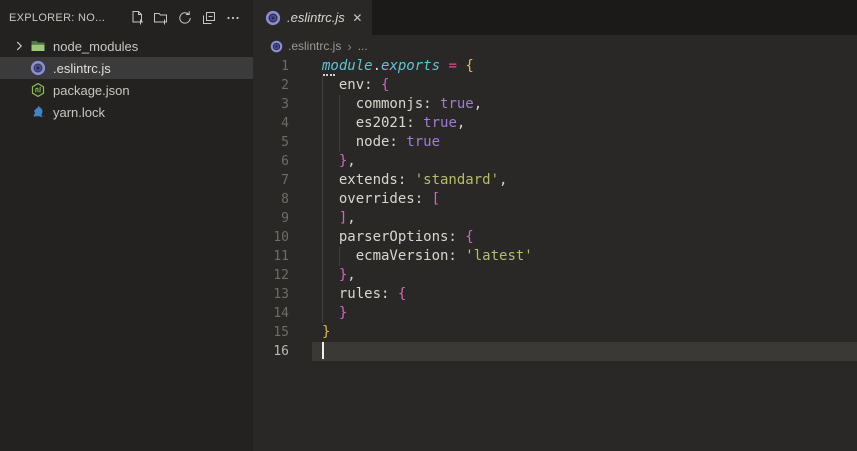  I want to click on code-line: 3 commonjs: true,, so click(555, 104).